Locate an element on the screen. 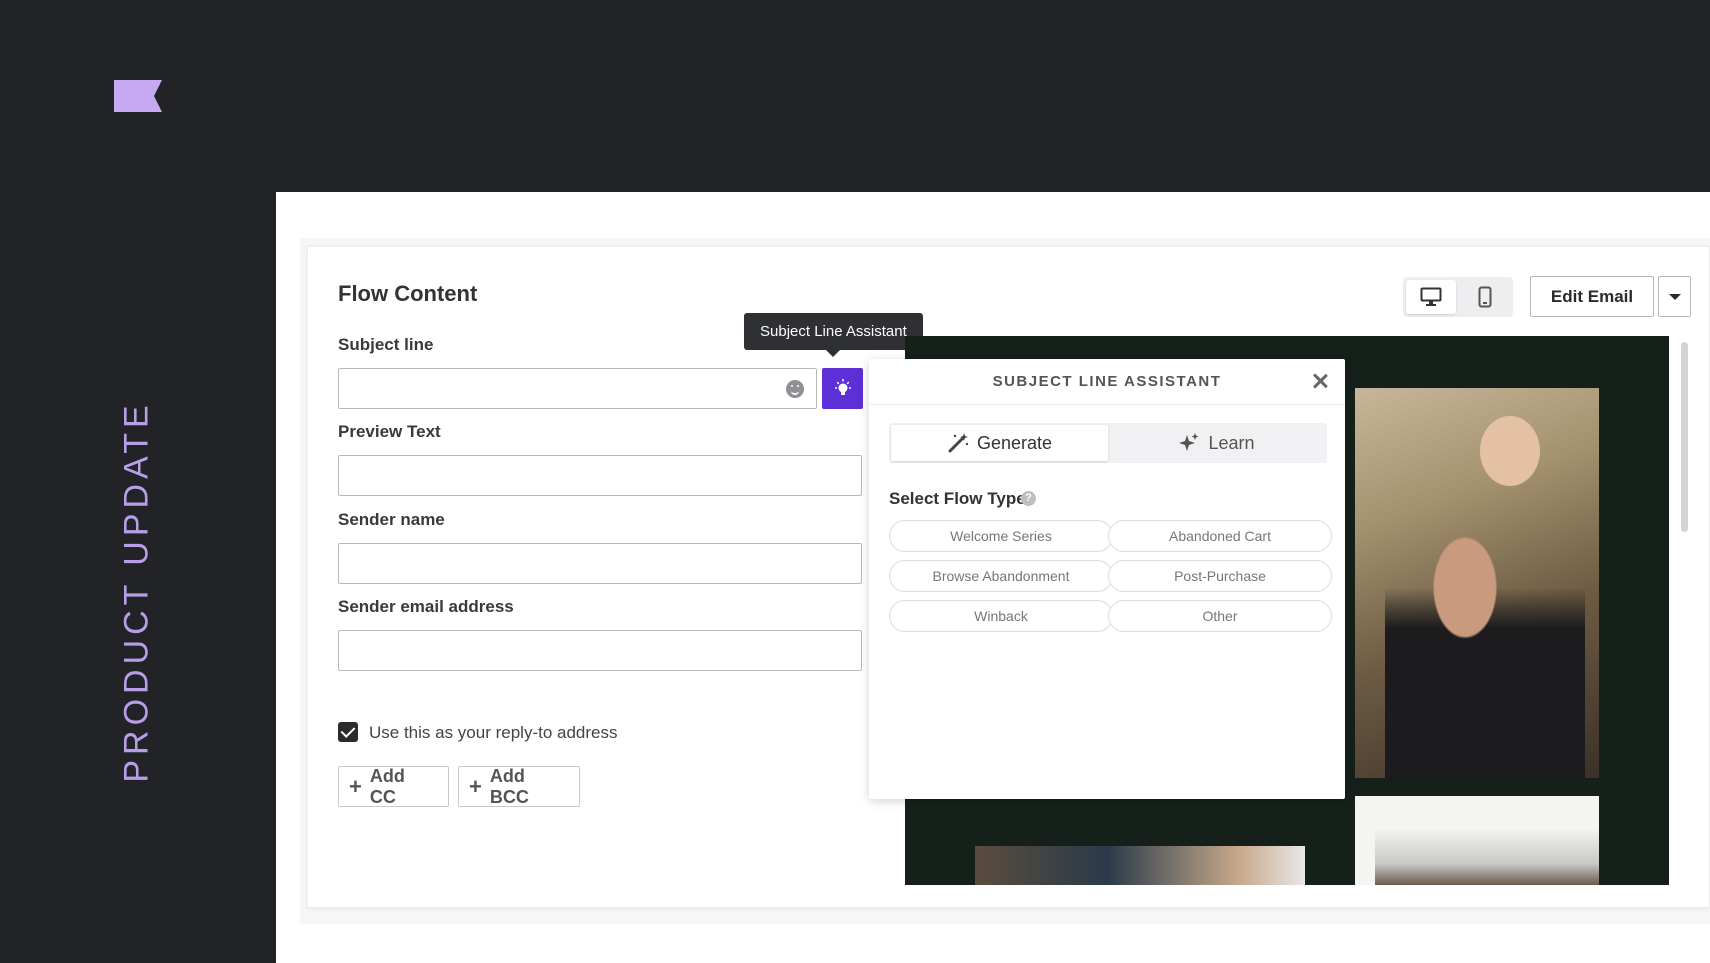  tab-learn: Learn is located at coordinates (1216, 443).